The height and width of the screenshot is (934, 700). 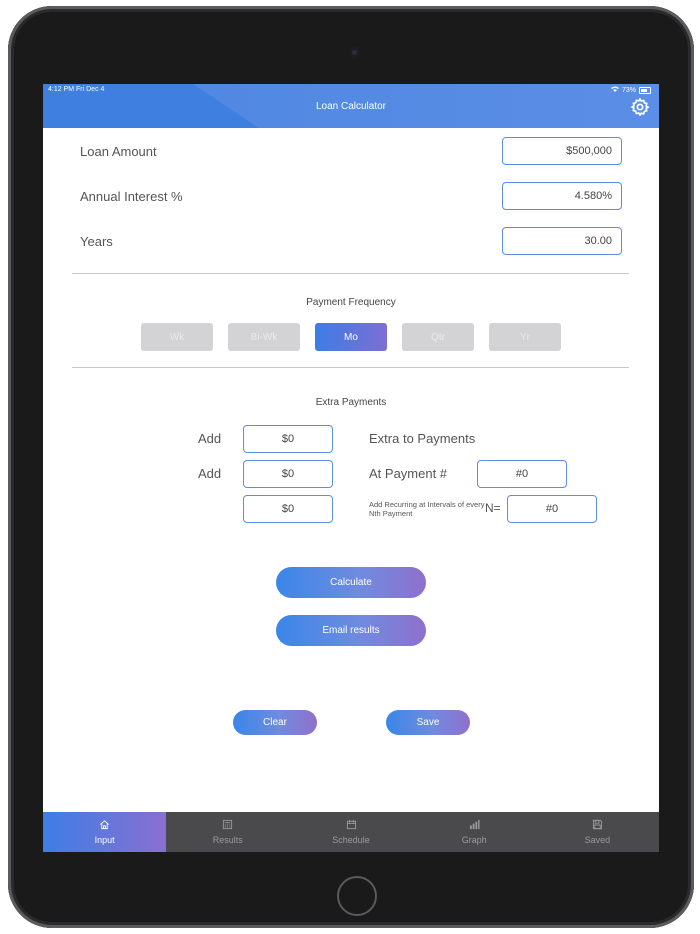 What do you see at coordinates (264, 337) in the screenshot?
I see `freq-biweekly-button: Bi-Wk` at bounding box center [264, 337].